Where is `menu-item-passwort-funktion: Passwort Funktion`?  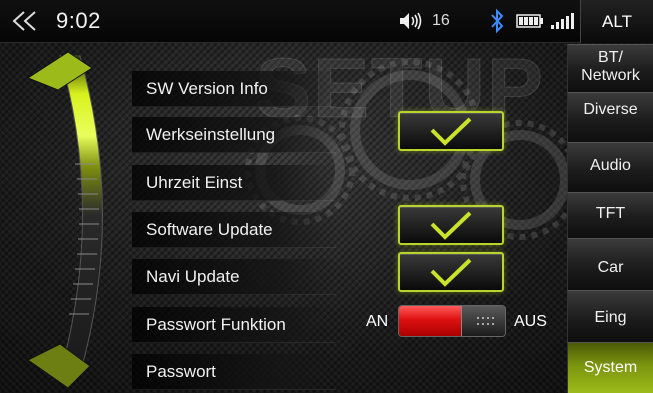 menu-item-passwort-funktion: Passwort Funktion is located at coordinates (234, 325).